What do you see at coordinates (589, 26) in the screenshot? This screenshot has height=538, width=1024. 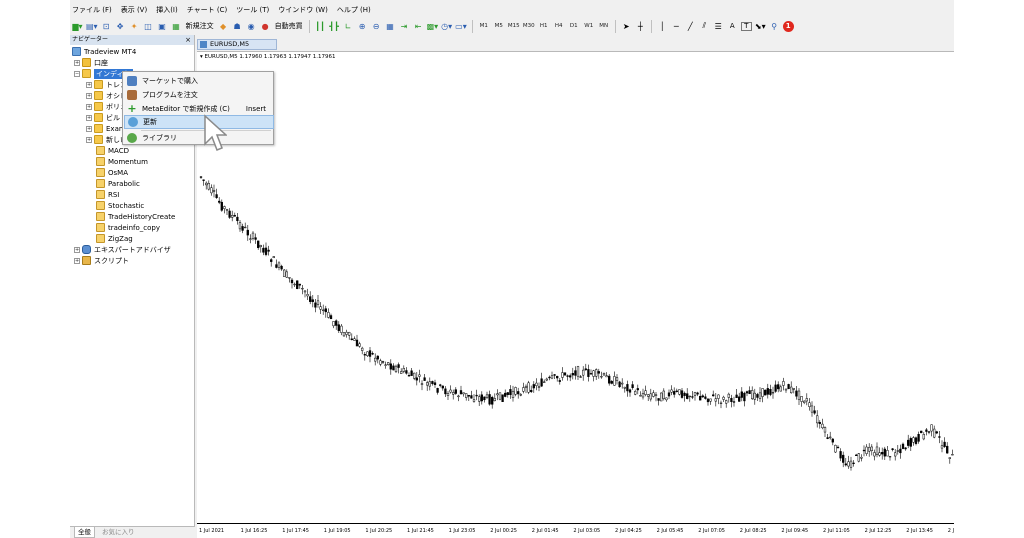 I see `timeframe-w1: W1` at bounding box center [589, 26].